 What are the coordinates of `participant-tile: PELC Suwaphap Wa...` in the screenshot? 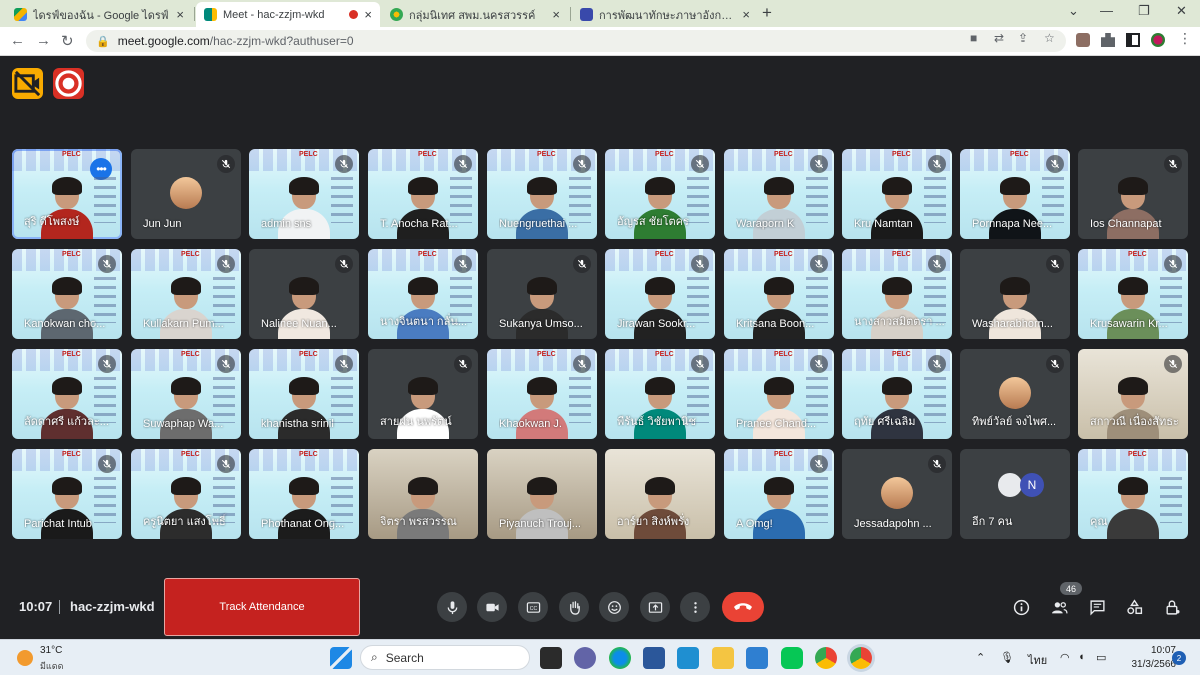 It's located at (186, 394).